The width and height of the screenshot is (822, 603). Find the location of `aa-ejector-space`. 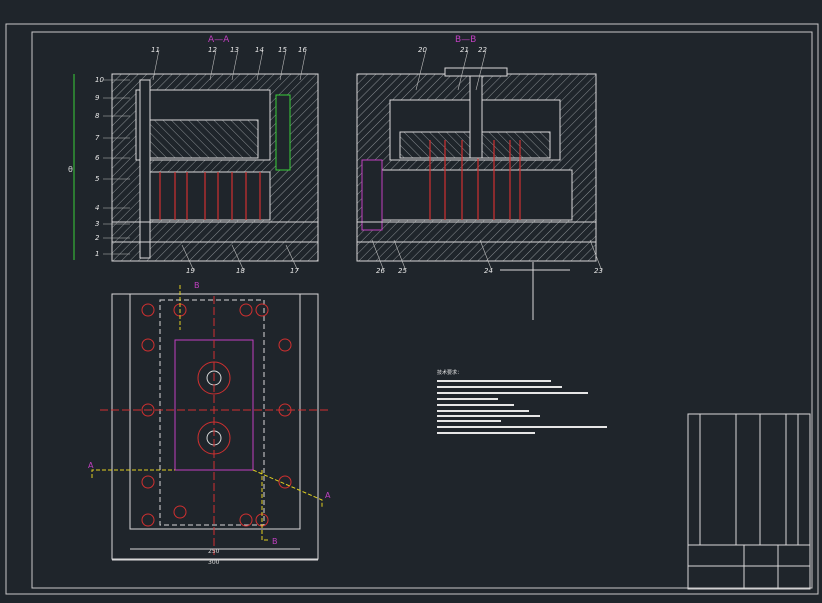

aa-ejector-space is located at coordinates (210, 196).